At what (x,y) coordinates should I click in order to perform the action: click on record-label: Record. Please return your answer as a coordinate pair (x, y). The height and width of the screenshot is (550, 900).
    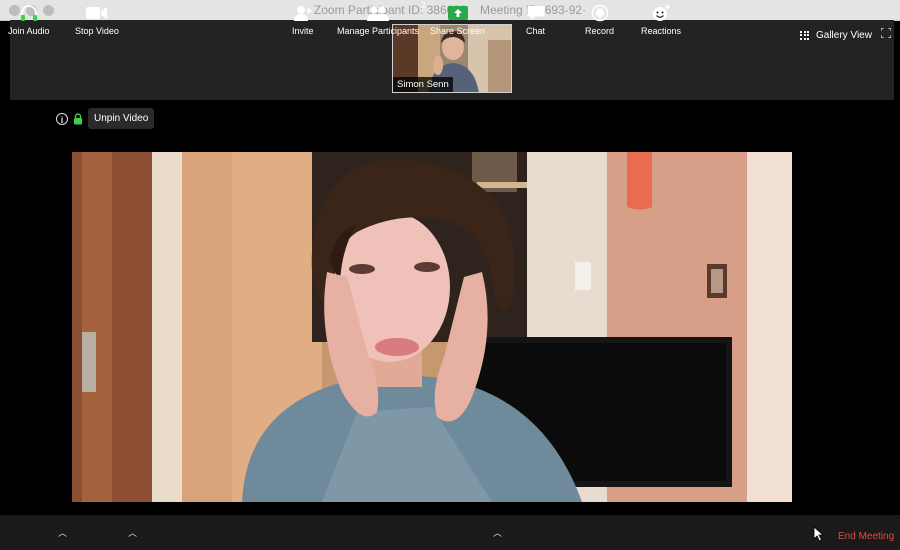
    Looking at the image, I should click on (600, 31).